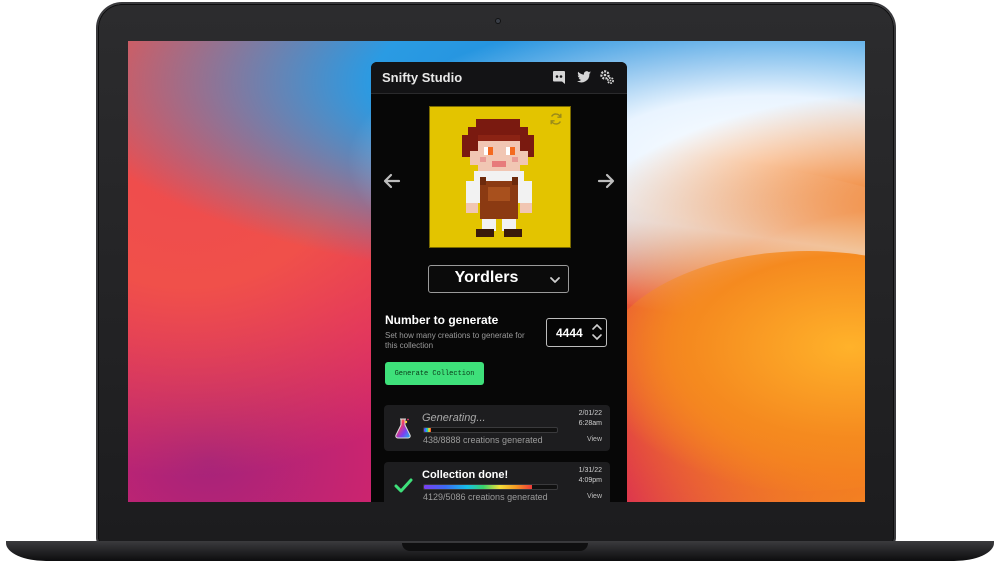 The image size is (1000, 571). Describe the element at coordinates (495, 547) in the screenshot. I see `laptop-notch` at that location.